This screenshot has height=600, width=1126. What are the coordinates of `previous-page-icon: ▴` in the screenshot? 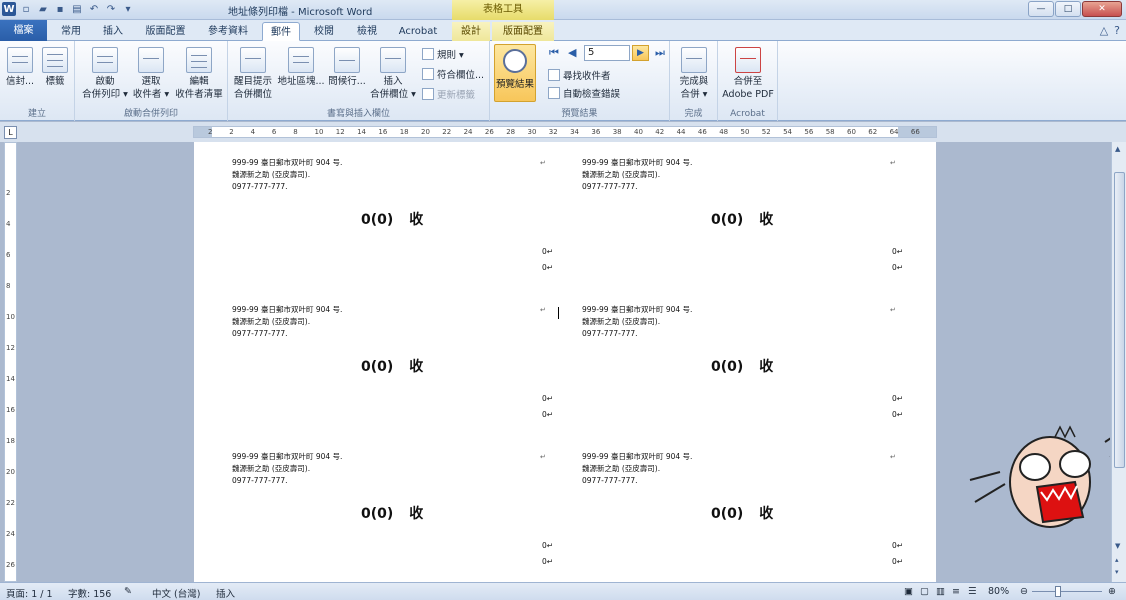 It's located at (1117, 560).